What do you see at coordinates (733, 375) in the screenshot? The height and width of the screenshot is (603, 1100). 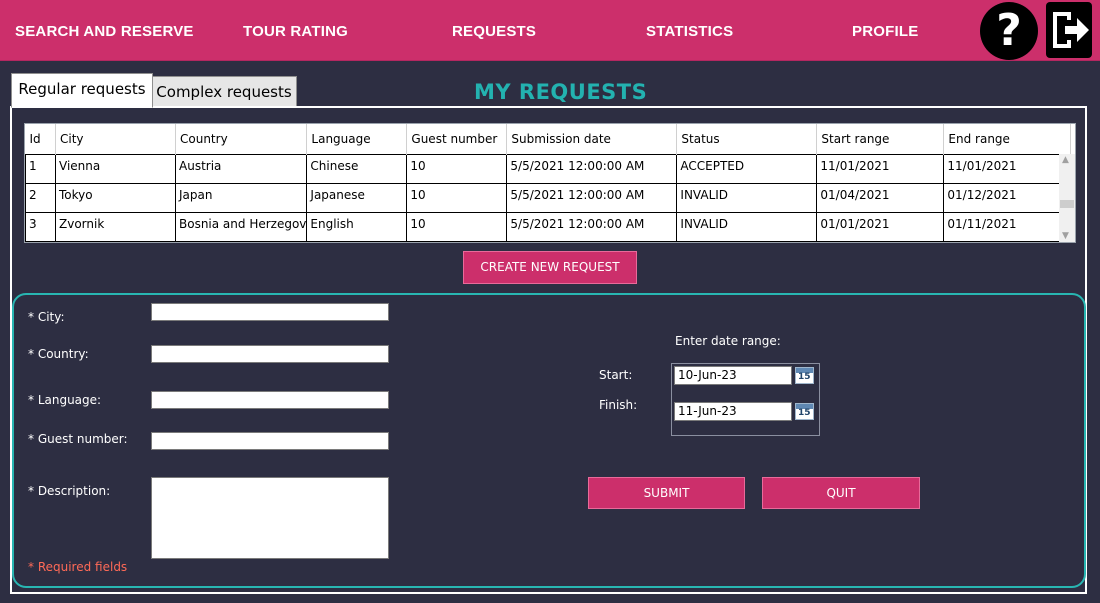 I see `start-date-picker: 10-Jun-23` at bounding box center [733, 375].